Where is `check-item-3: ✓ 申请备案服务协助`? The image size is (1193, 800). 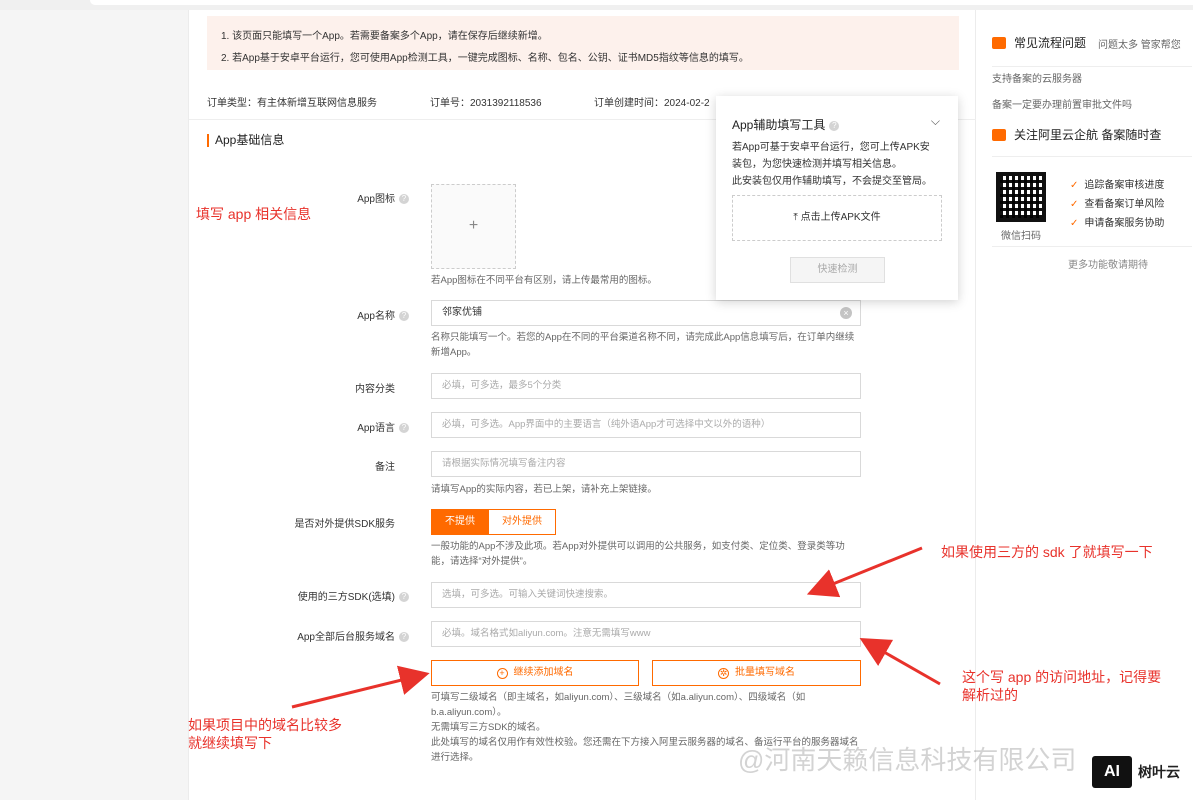
check-item-3: ✓ 申请备案服务协助 is located at coordinates (1117, 223).